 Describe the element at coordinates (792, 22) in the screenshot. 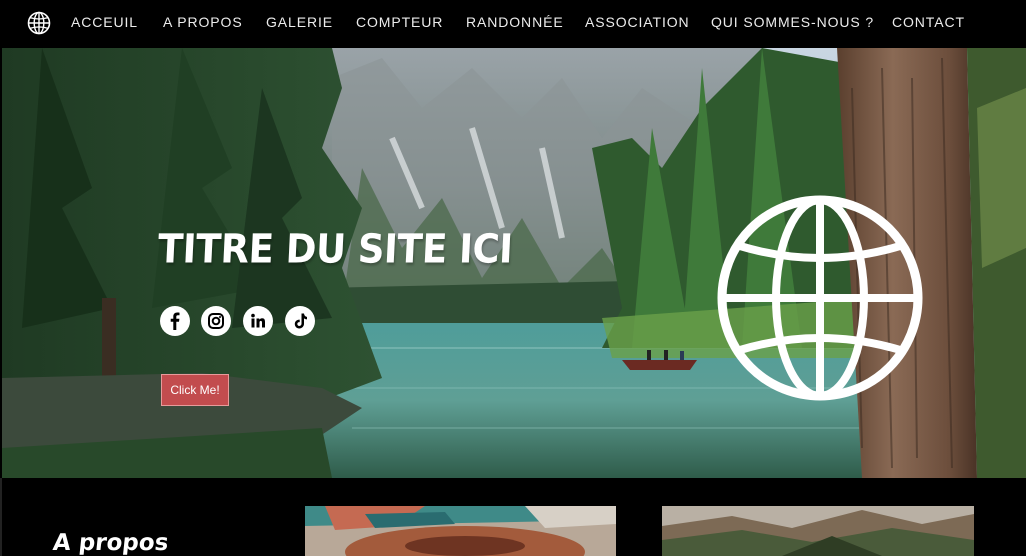

I see `nav-item-qui-sommes-nous: QUI SOMMES-NOUS ?` at that location.